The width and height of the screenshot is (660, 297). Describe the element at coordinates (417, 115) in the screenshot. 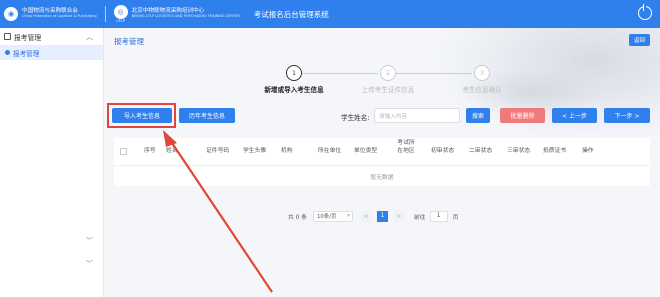

I see `student-name-input: 请输入内容` at that location.